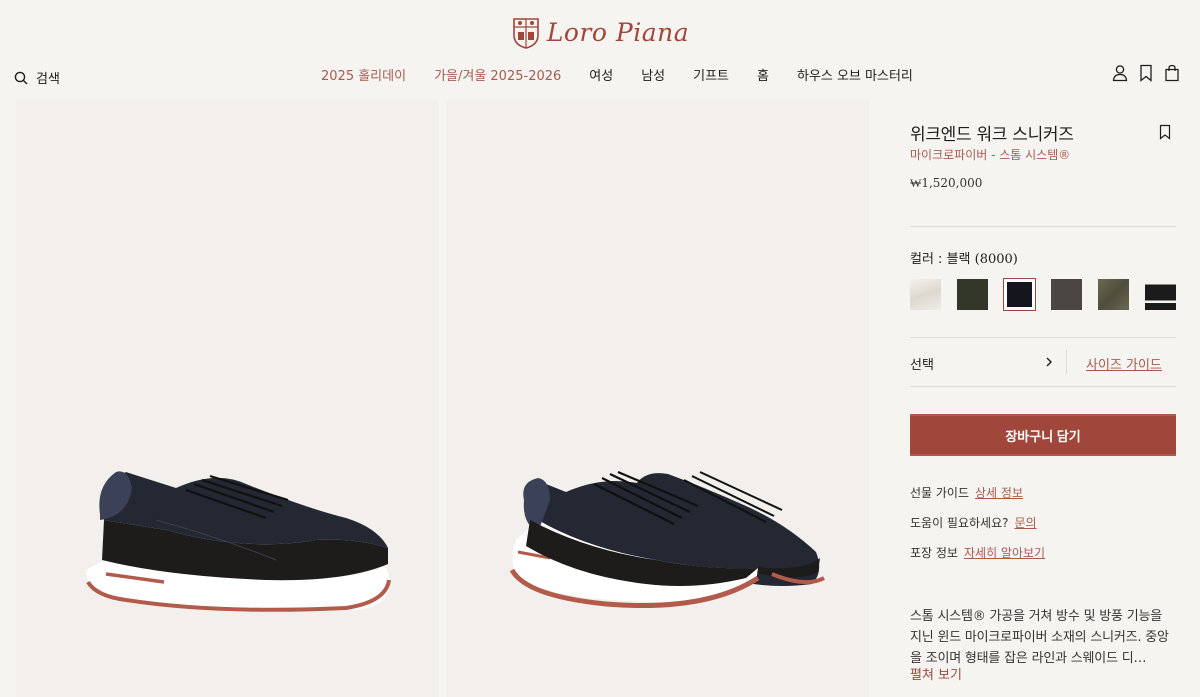 Image resolution: width=1200 pixels, height=697 pixels. I want to click on packaging-label: 포장 정보, so click(934, 553).